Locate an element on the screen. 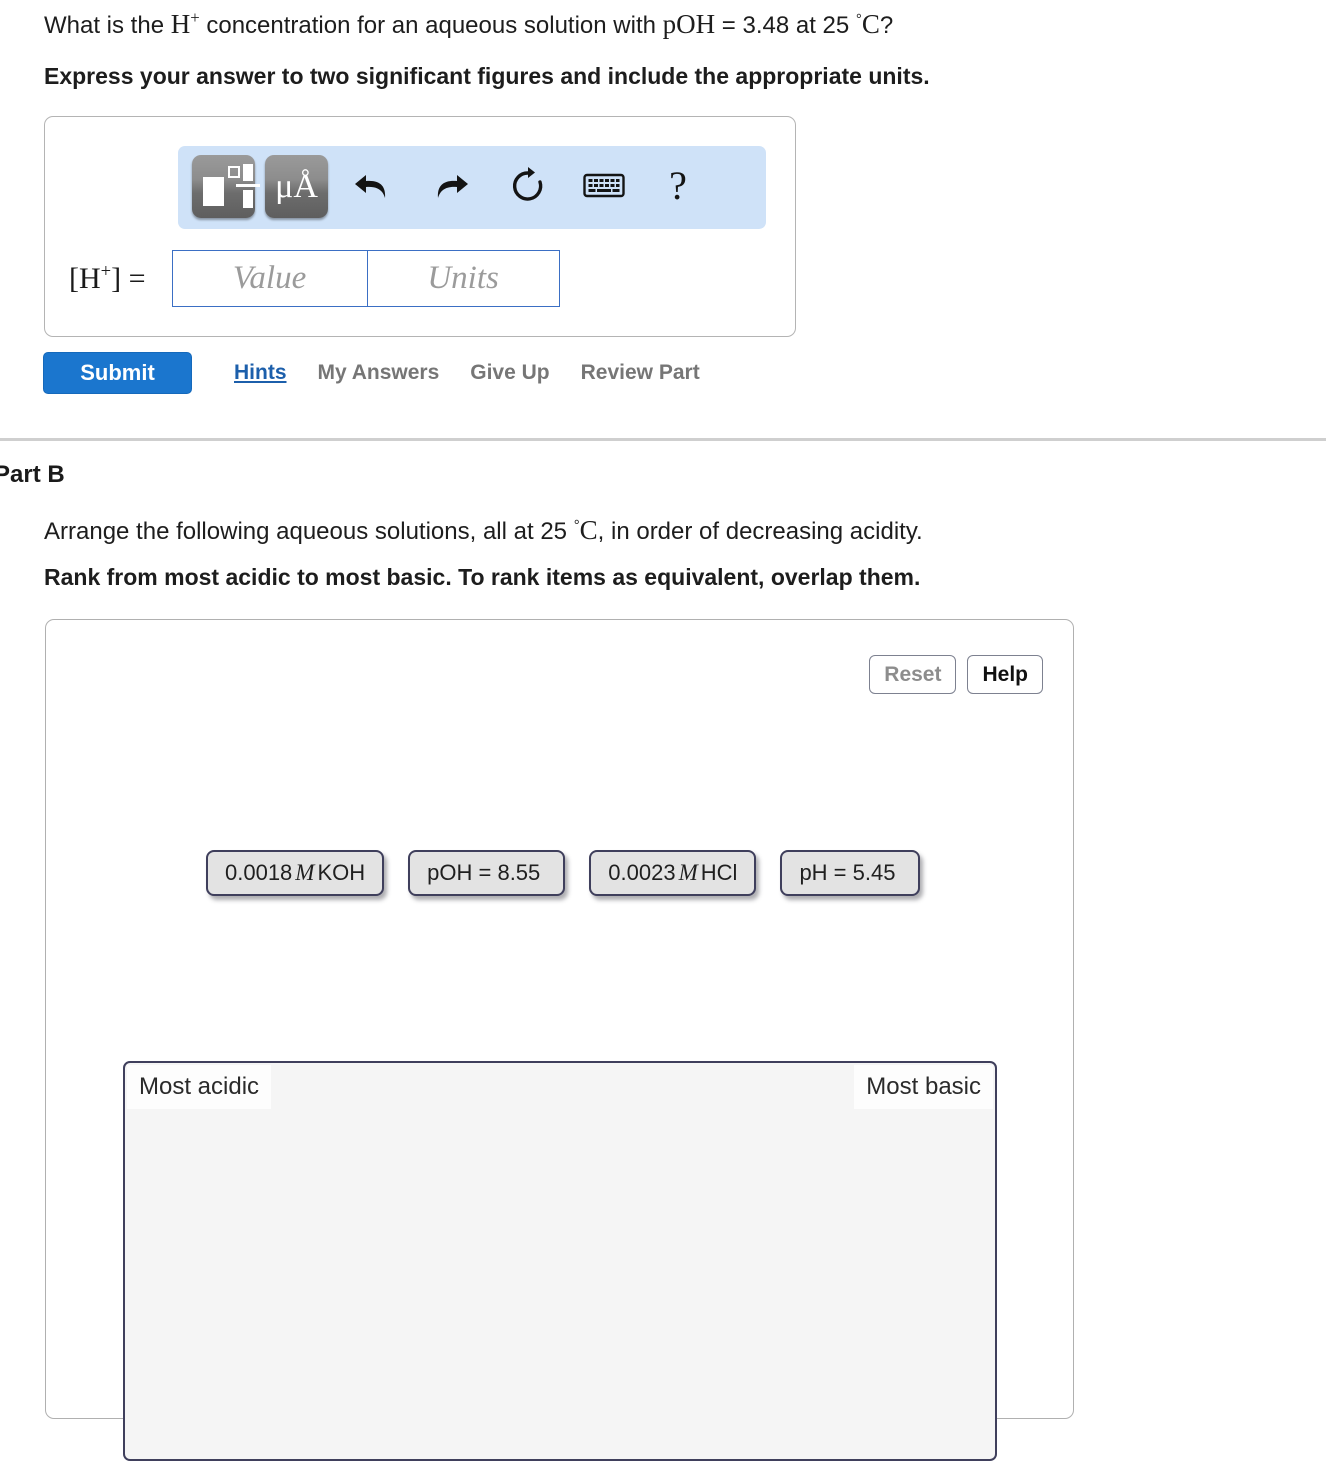 The image size is (1326, 1461). section-divider is located at coordinates (663, 439).